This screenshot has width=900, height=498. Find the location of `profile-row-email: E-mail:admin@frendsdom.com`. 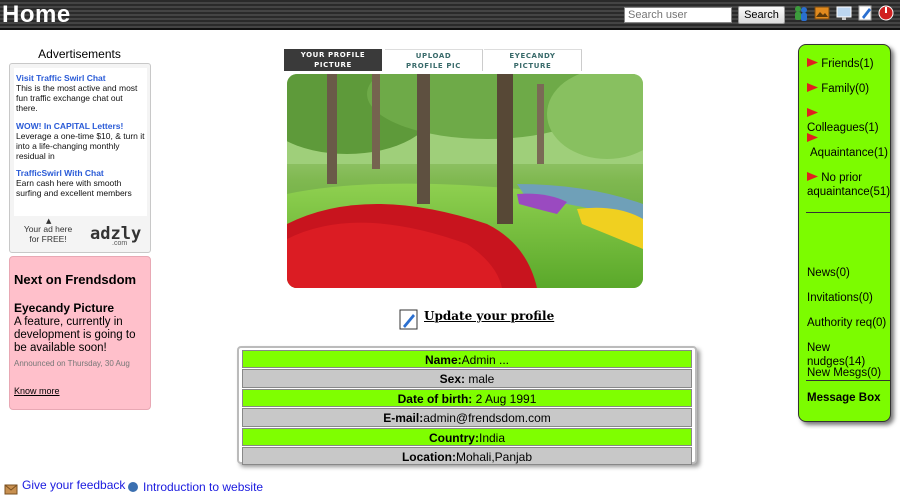

profile-row-email: E-mail:admin@frendsdom.com is located at coordinates (467, 417).